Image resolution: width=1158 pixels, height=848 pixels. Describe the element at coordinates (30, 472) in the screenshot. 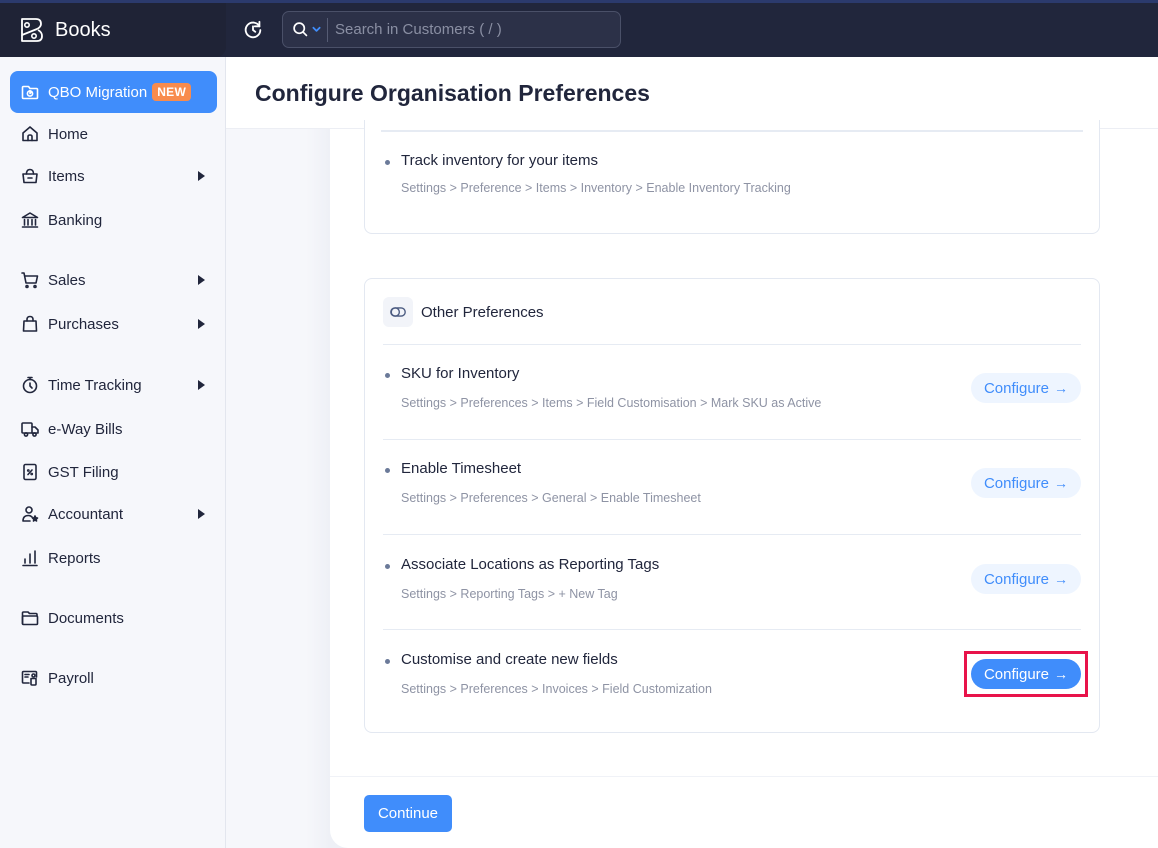

I see `tax-percent-icon` at that location.